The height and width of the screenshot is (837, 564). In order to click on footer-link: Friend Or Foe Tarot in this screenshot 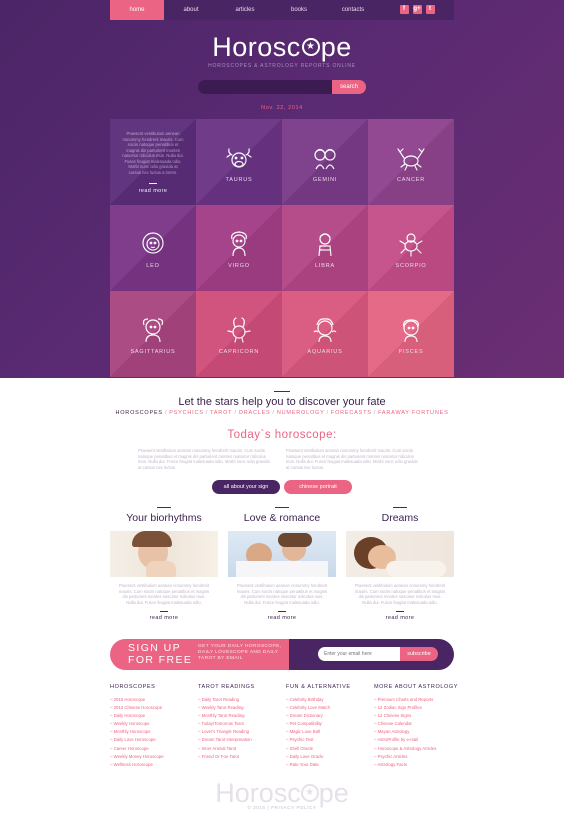, I will do `click(241, 757)`.